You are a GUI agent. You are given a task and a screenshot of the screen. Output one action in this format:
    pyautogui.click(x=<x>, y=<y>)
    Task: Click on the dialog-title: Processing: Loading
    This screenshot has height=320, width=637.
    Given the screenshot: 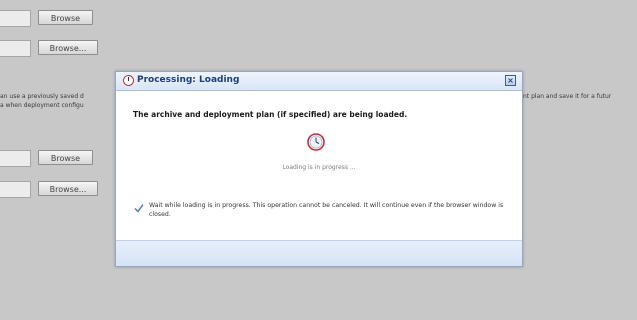 What is the action you would take?
    pyautogui.click(x=188, y=80)
    